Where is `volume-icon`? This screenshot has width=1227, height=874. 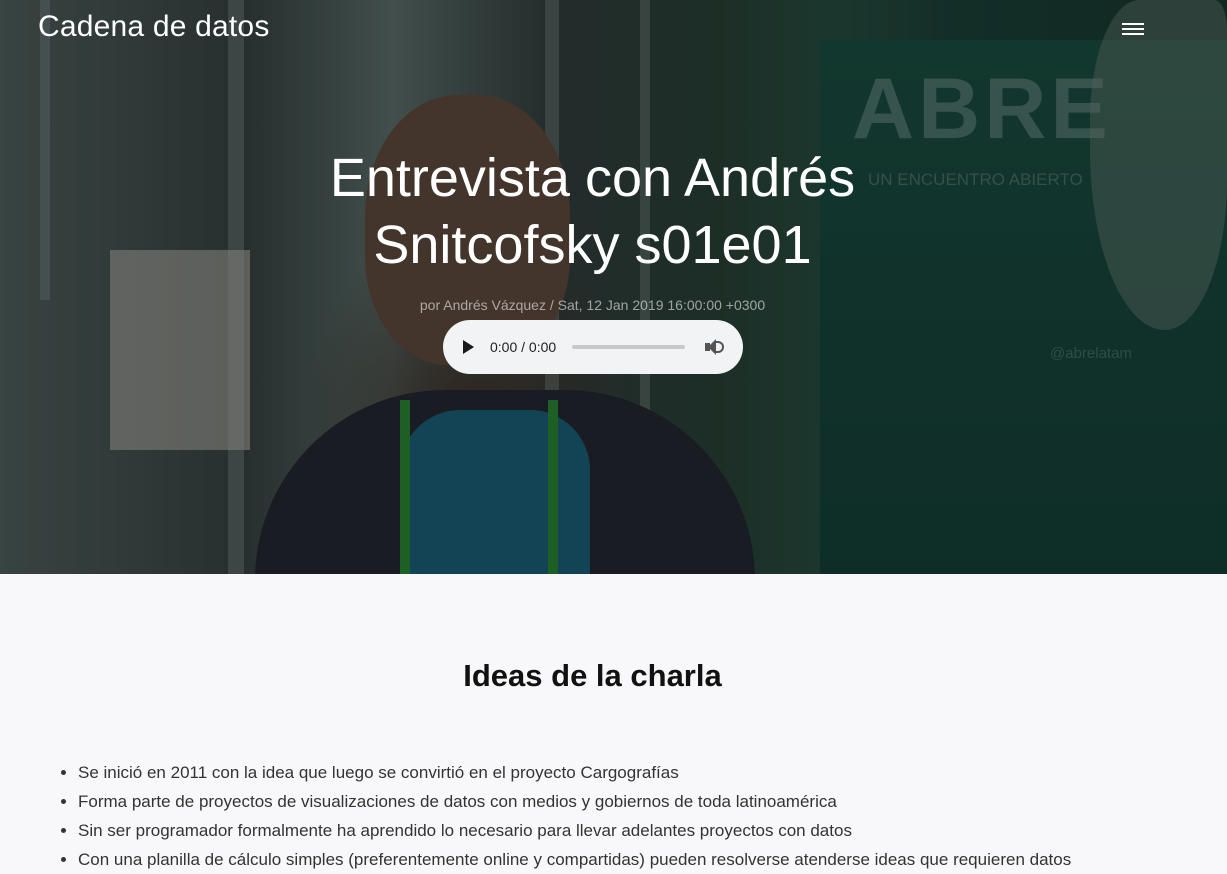
volume-icon is located at coordinates (715, 347).